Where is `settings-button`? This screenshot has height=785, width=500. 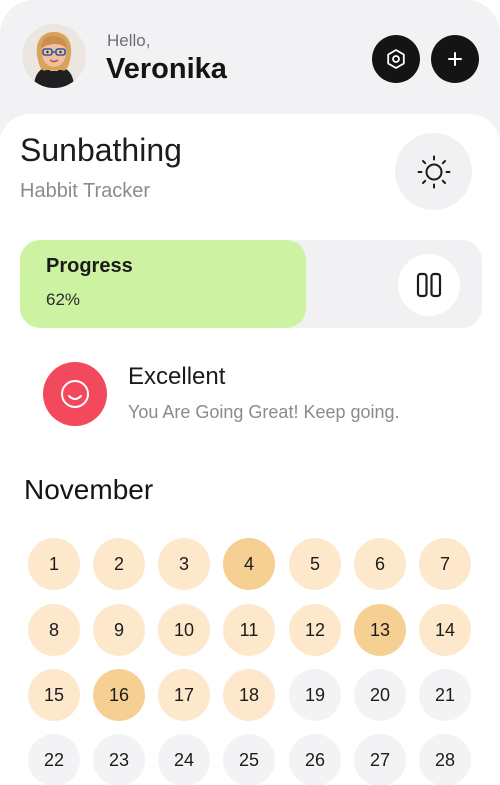
settings-button is located at coordinates (396, 59).